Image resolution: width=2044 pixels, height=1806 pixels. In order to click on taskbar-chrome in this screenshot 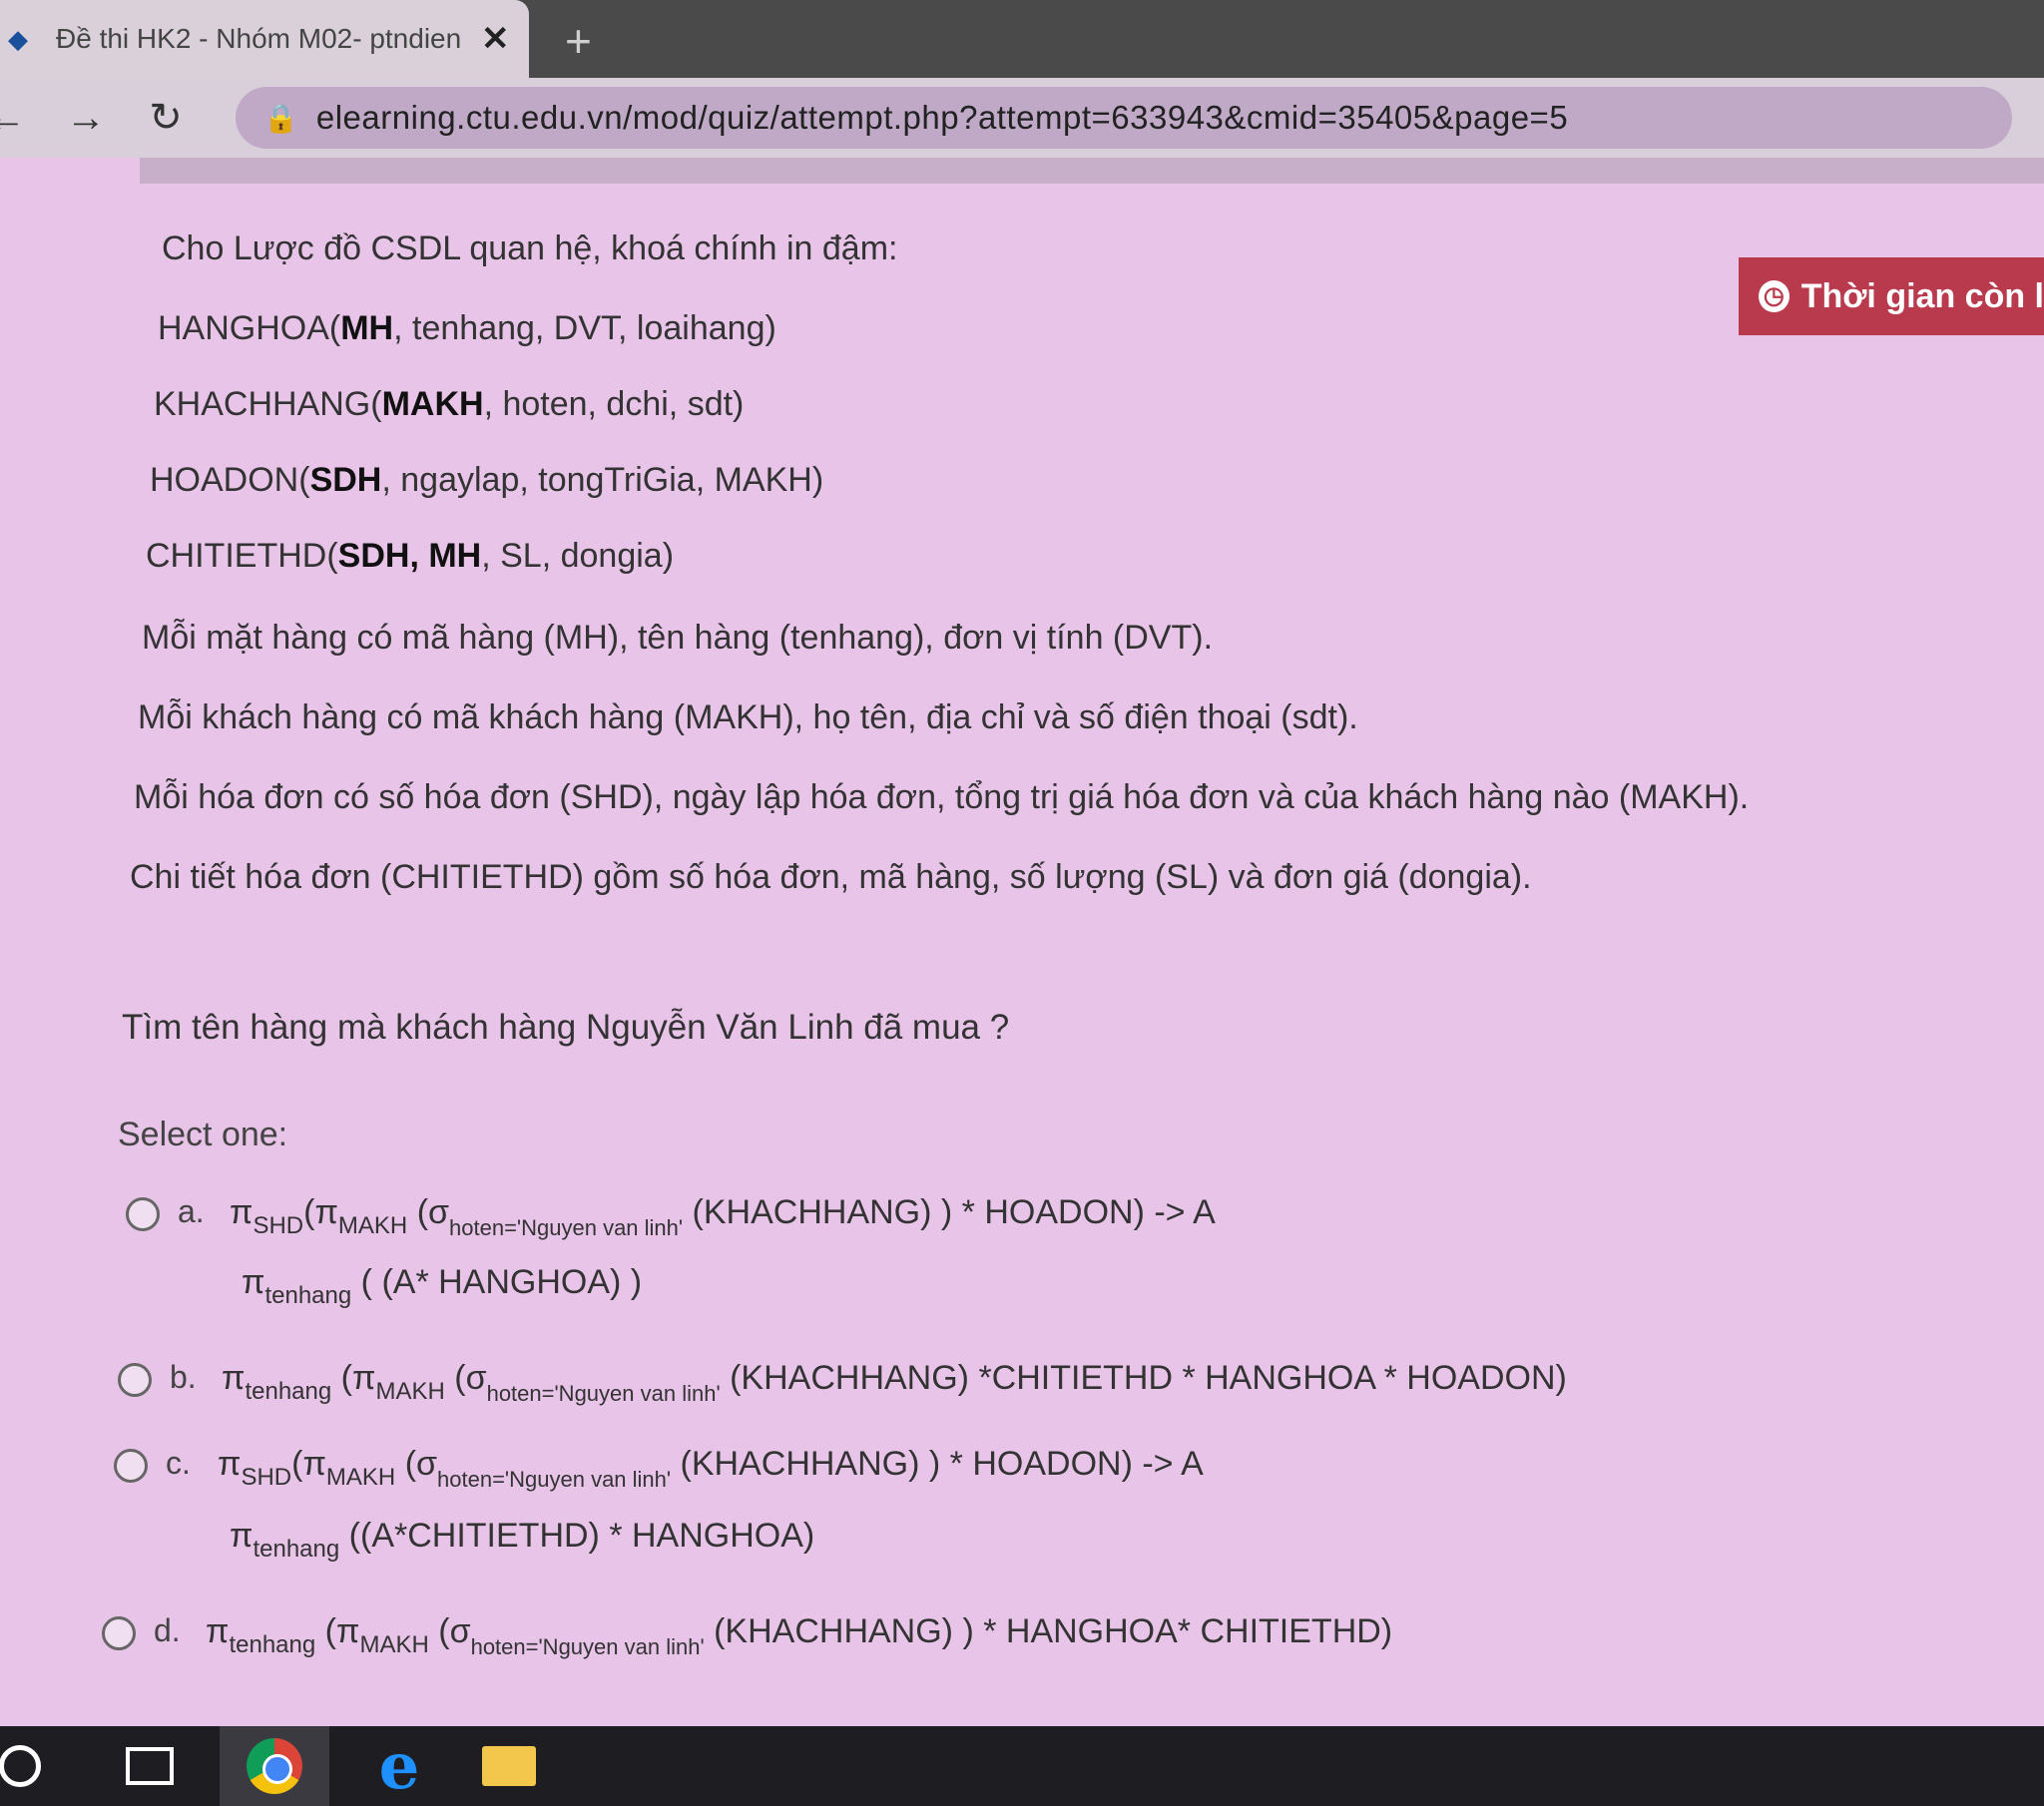, I will do `click(274, 1766)`.